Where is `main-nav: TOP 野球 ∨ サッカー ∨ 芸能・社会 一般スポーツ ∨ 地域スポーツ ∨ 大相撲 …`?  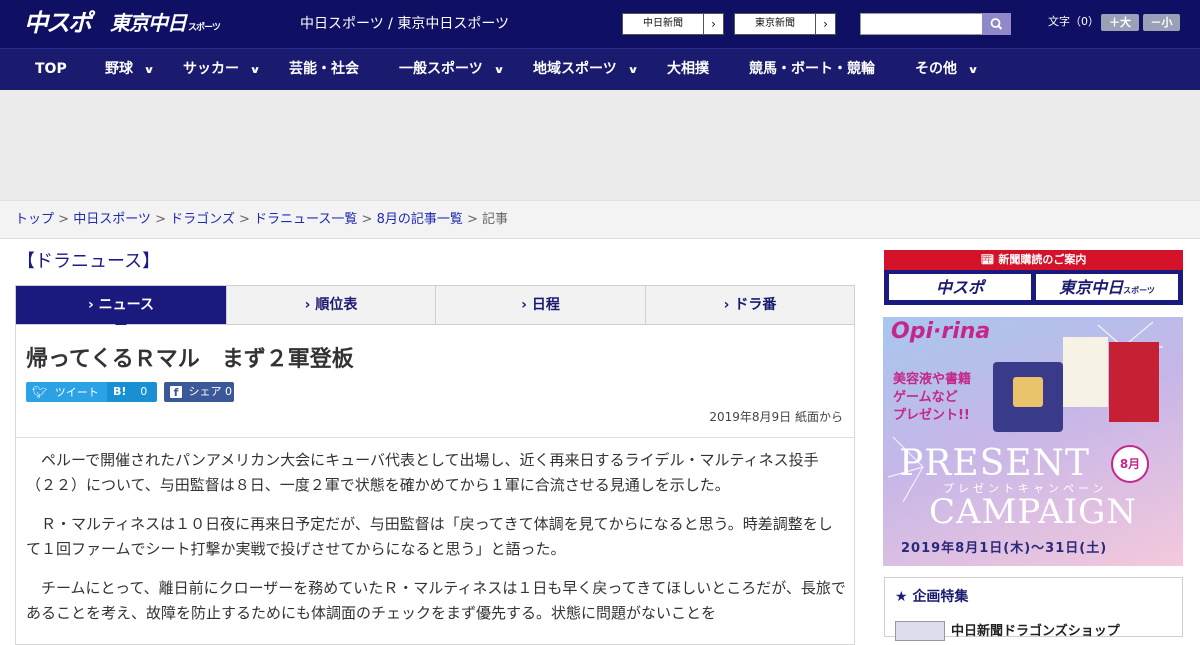
main-nav: TOP 野球 ∨ サッカー ∨ 芸能・社会 一般スポーツ ∨ 地域スポーツ ∨ 大相撲 … is located at coordinates (600, 69).